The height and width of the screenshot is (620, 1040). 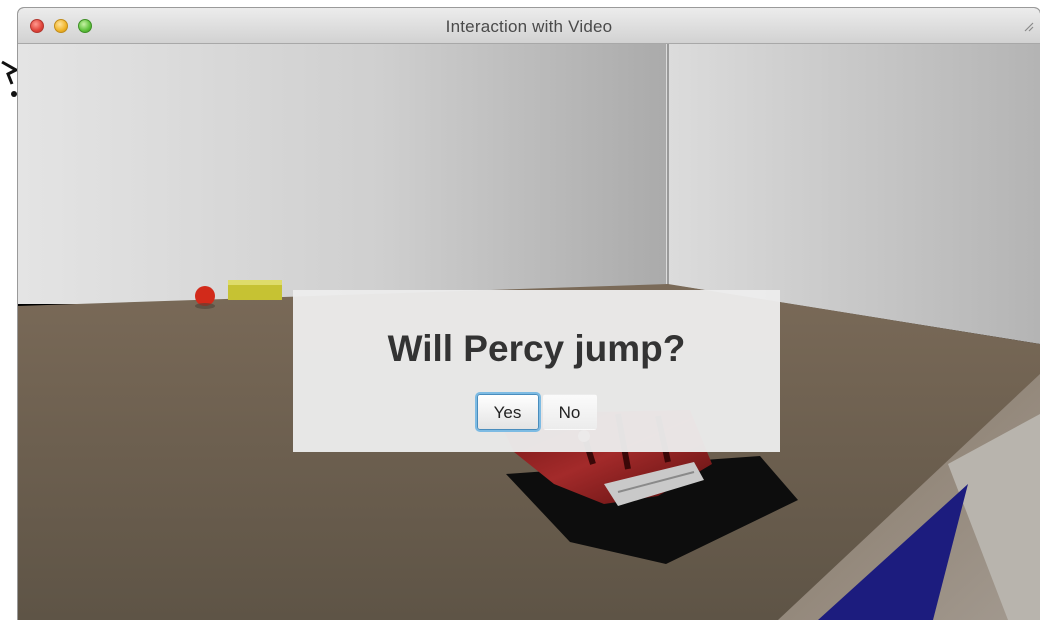 I want to click on window-title: Interaction with Video, so click(x=529, y=26).